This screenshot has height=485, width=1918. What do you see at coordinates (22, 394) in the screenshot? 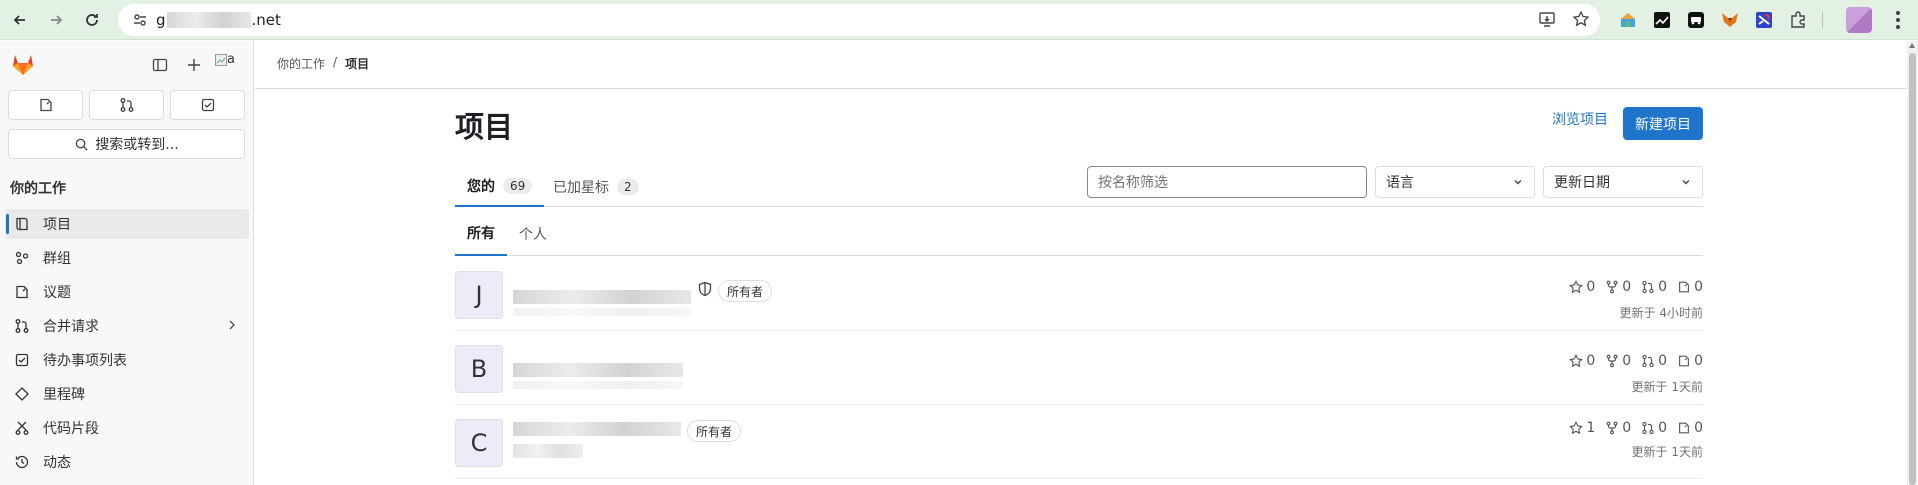
I see `milestone-icon` at bounding box center [22, 394].